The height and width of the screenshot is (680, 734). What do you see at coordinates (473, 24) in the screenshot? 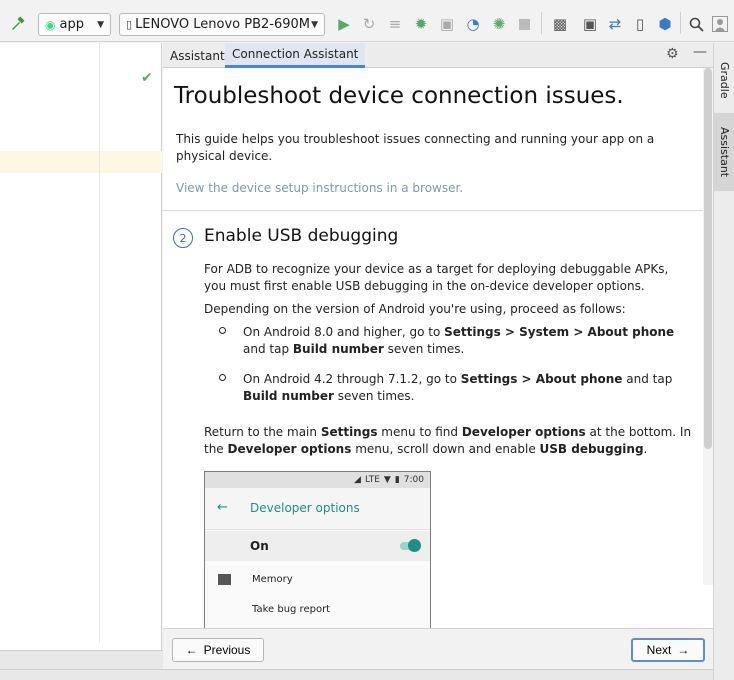
I see `profile-icon: ◔` at bounding box center [473, 24].